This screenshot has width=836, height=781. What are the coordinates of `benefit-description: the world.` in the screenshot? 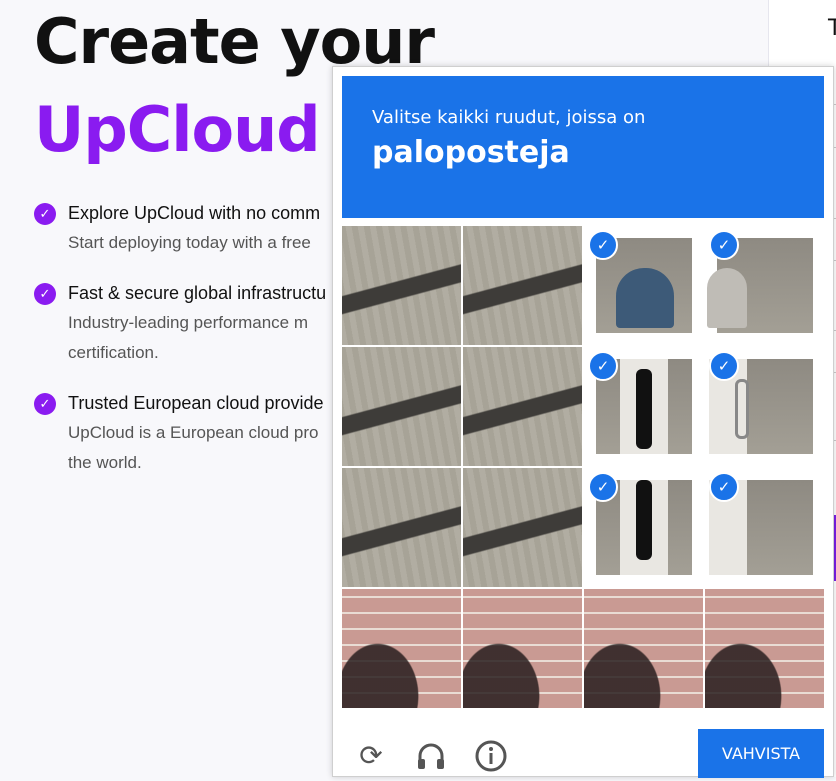 It's located at (105, 462).